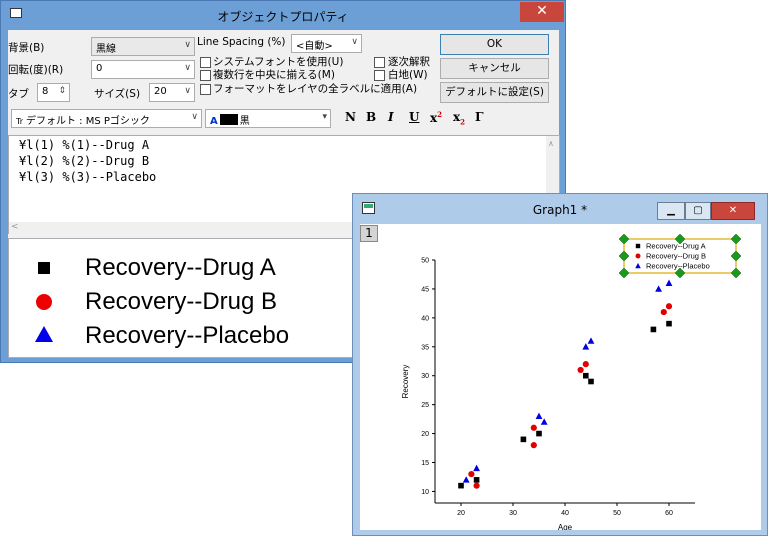 This screenshot has width=776, height=537. I want to click on center-multiline-checkbox, so click(205, 75).